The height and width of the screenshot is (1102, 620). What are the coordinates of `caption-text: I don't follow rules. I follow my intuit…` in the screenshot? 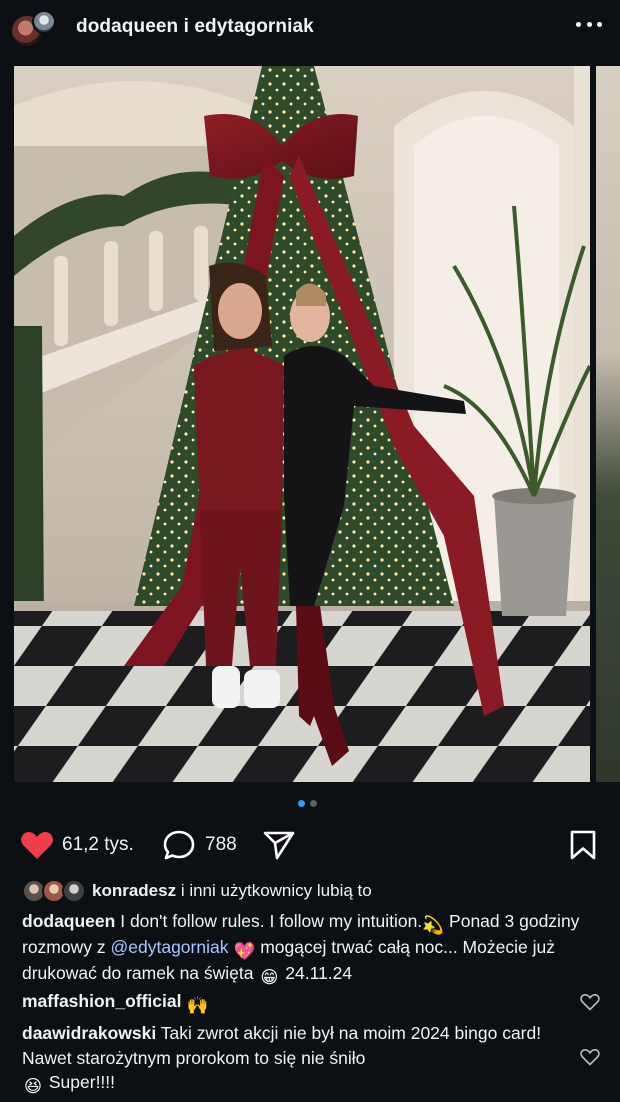 It's located at (271, 921).